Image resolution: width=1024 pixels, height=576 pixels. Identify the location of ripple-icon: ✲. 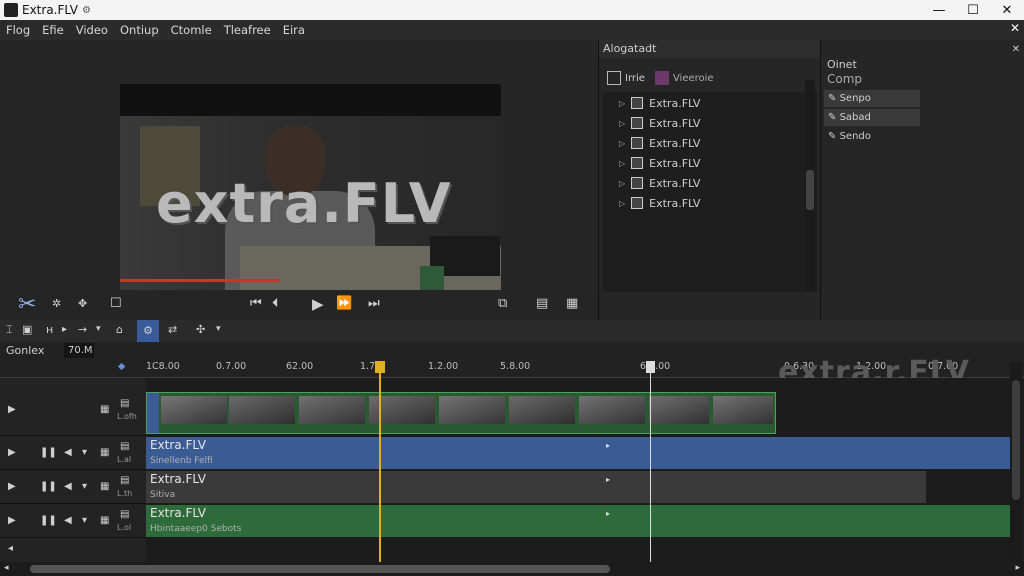
(56, 303).